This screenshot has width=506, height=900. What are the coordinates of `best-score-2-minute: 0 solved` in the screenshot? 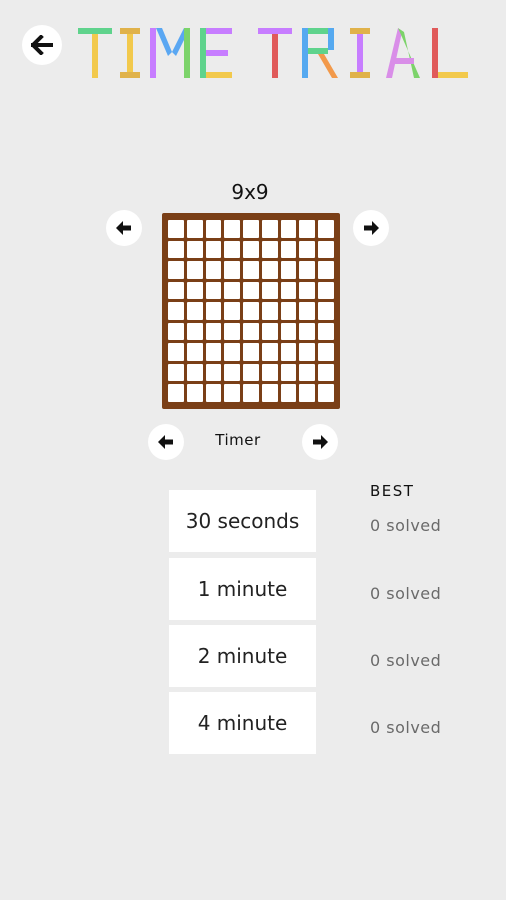 It's located at (406, 660).